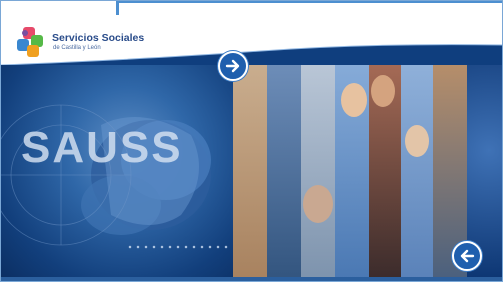  What do you see at coordinates (102, 147) in the screenshot?
I see `banner-title: SAUSS` at bounding box center [102, 147].